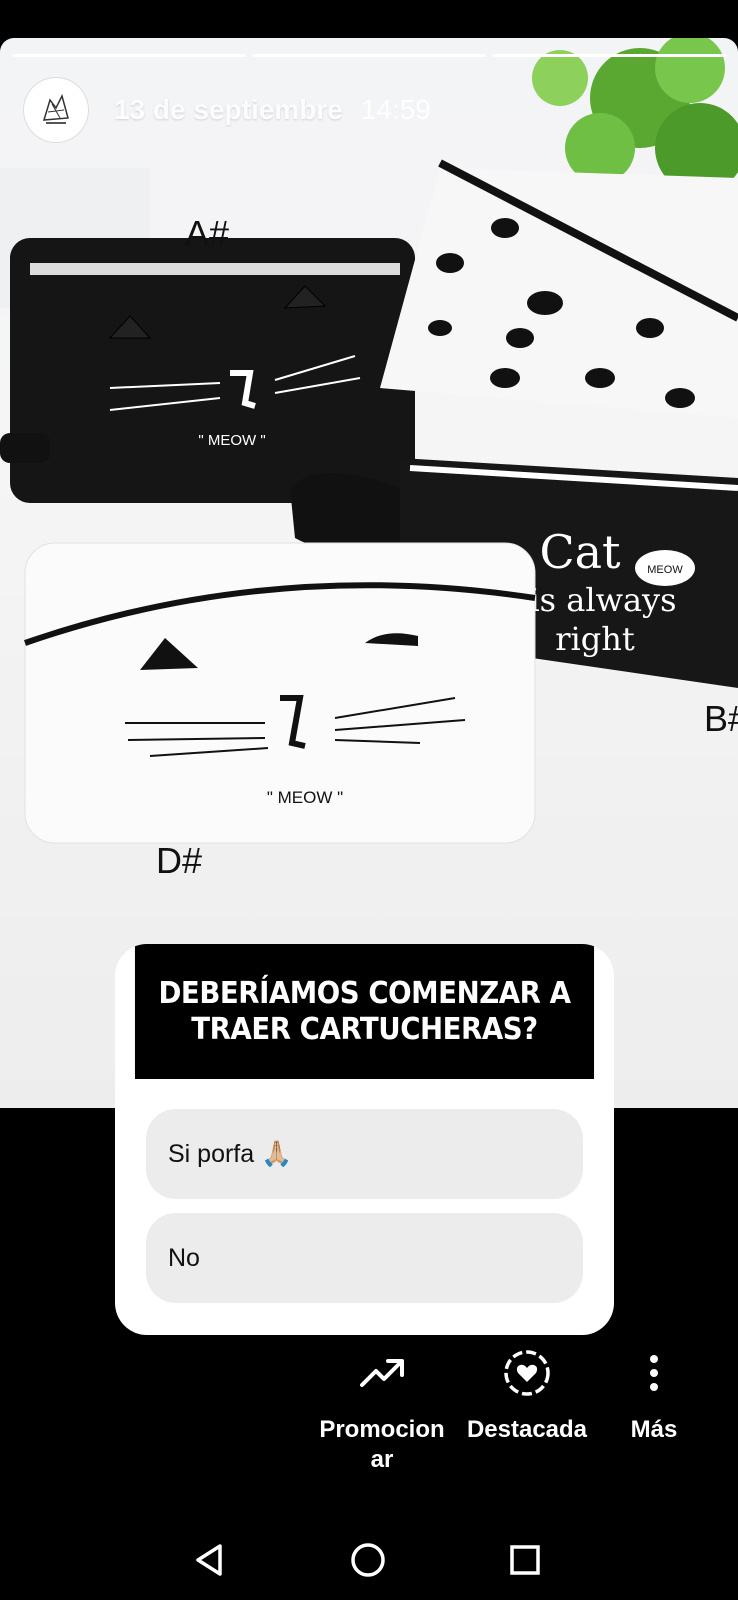  I want to click on promote-label: Promocionar, so click(382, 1444).